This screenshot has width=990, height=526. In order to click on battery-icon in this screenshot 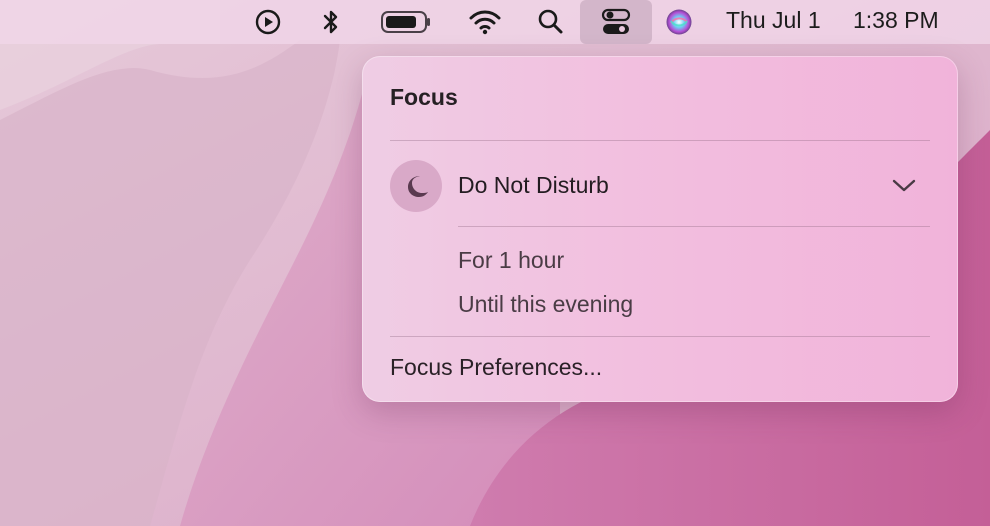, I will do `click(406, 22)`.